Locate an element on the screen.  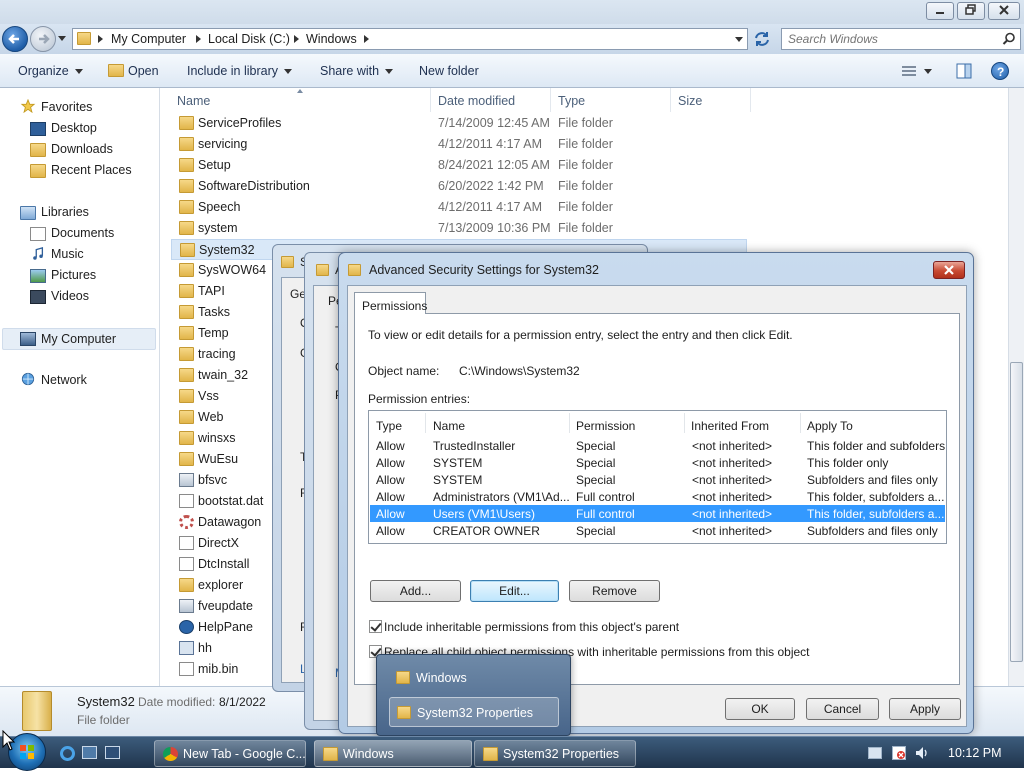
column-header-type: Type is located at coordinates (571, 101).